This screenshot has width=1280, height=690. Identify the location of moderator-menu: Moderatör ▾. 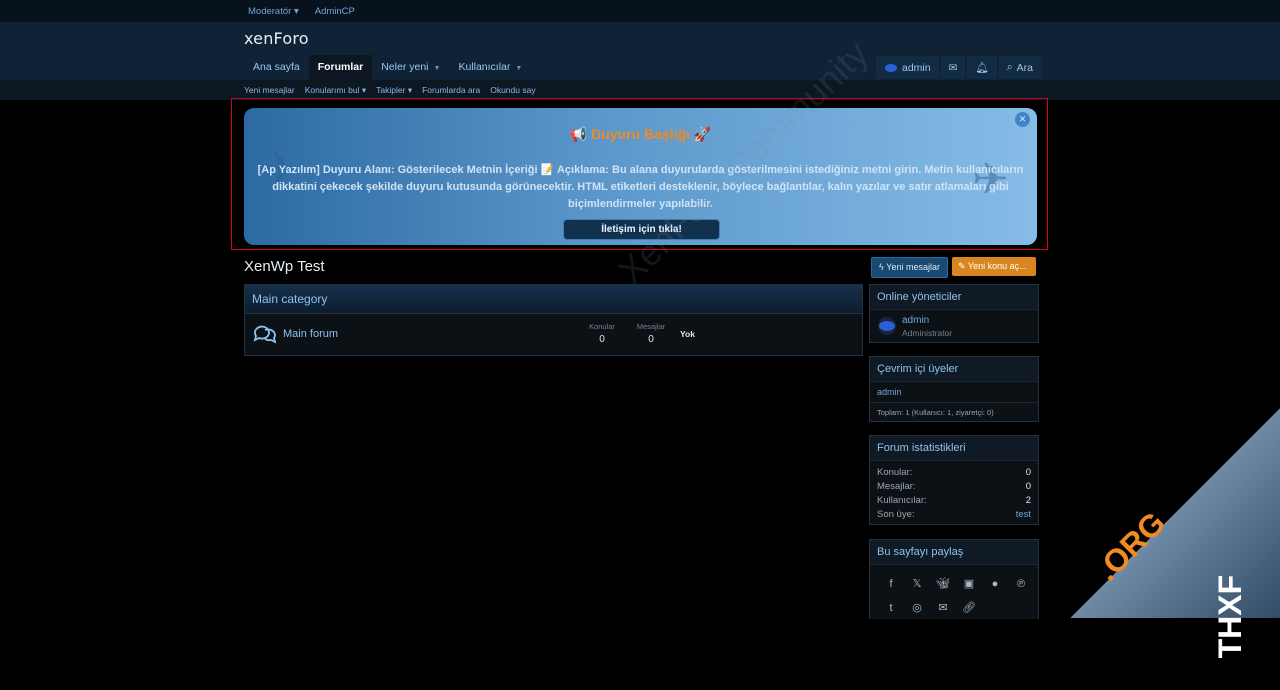
(273, 11).